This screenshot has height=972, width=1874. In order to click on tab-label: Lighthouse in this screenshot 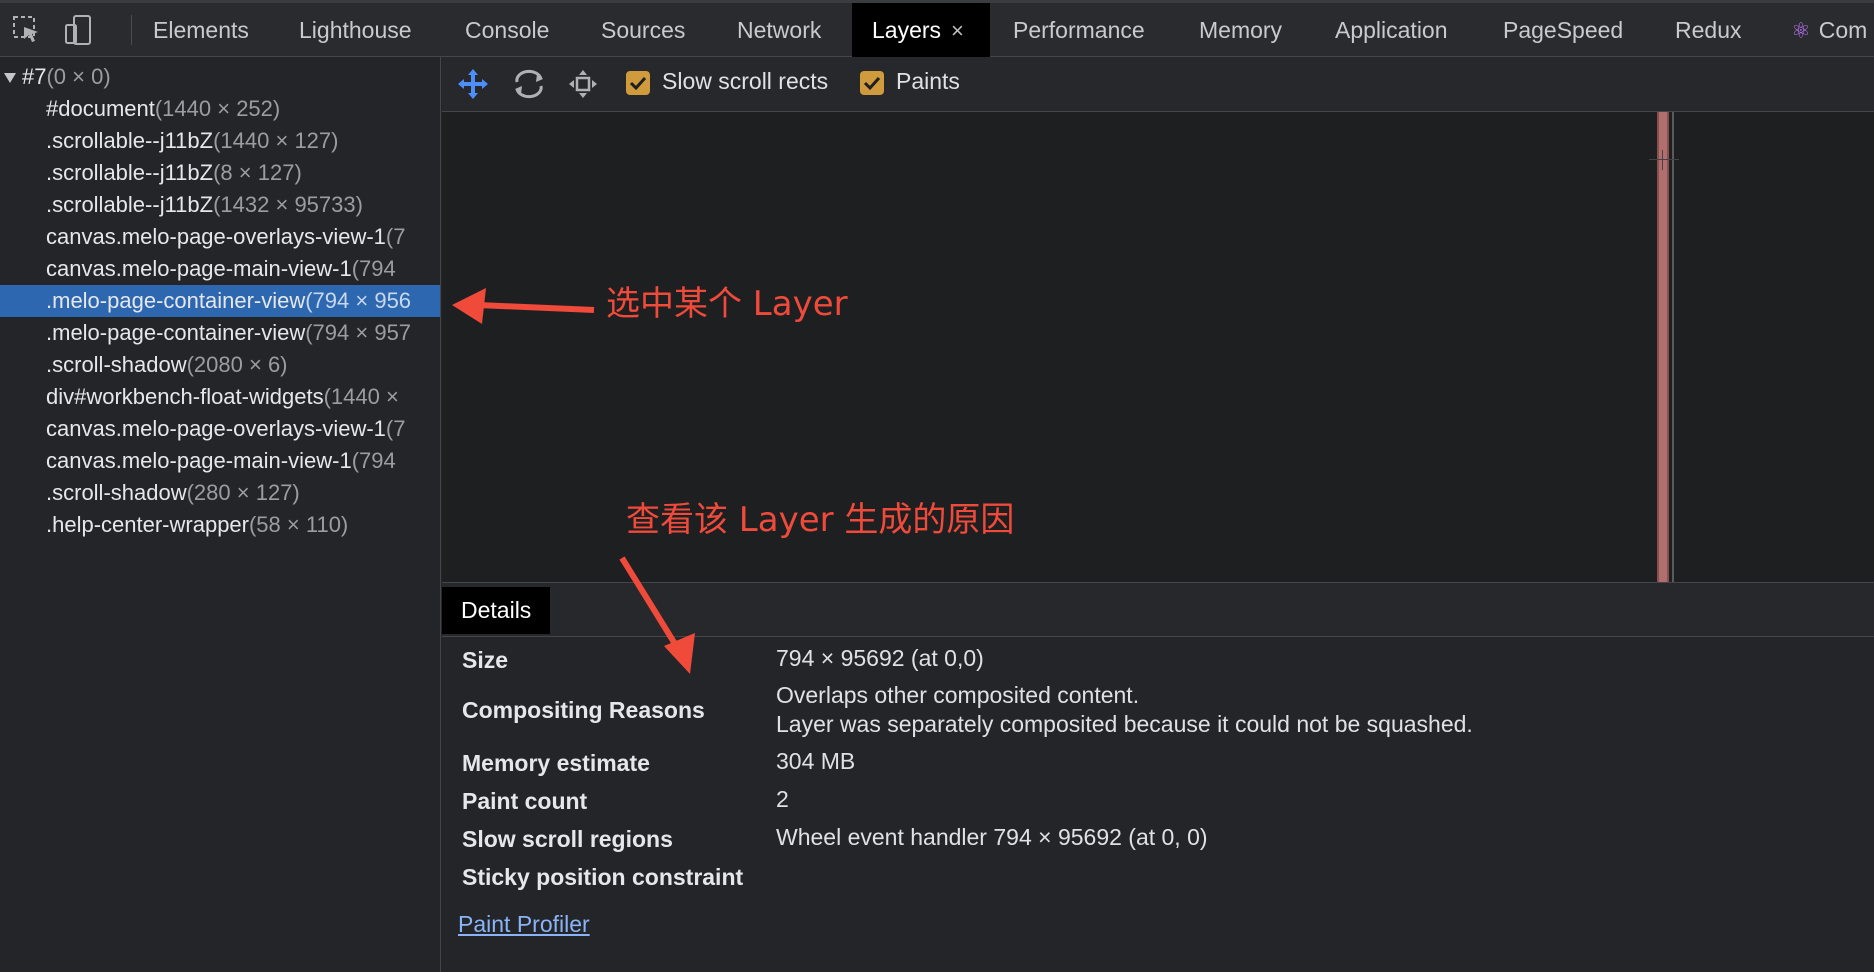, I will do `click(355, 30)`.